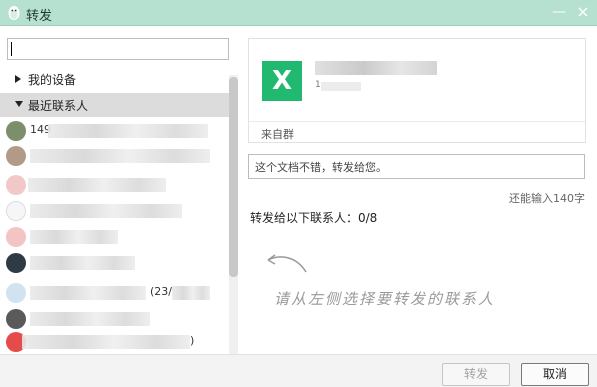 This screenshot has width=597, height=387. Describe the element at coordinates (318, 85) in the screenshot. I see `file-size: 1` at that location.